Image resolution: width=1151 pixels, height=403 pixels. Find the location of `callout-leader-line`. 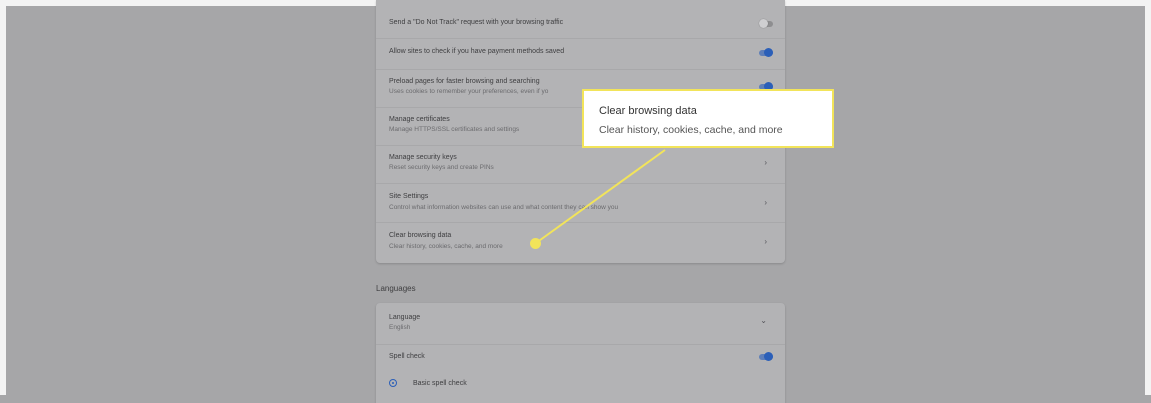

callout-leader-line is located at coordinates (600, 196).